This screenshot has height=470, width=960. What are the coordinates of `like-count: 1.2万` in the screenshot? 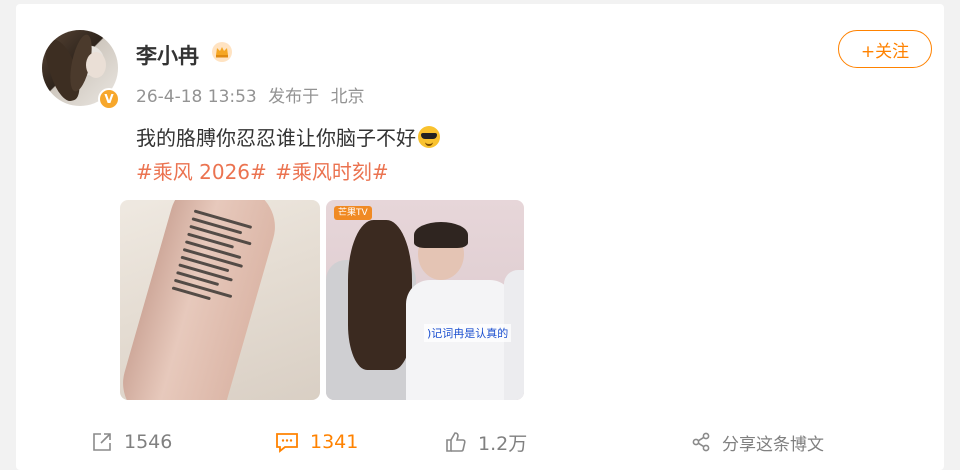 It's located at (503, 443).